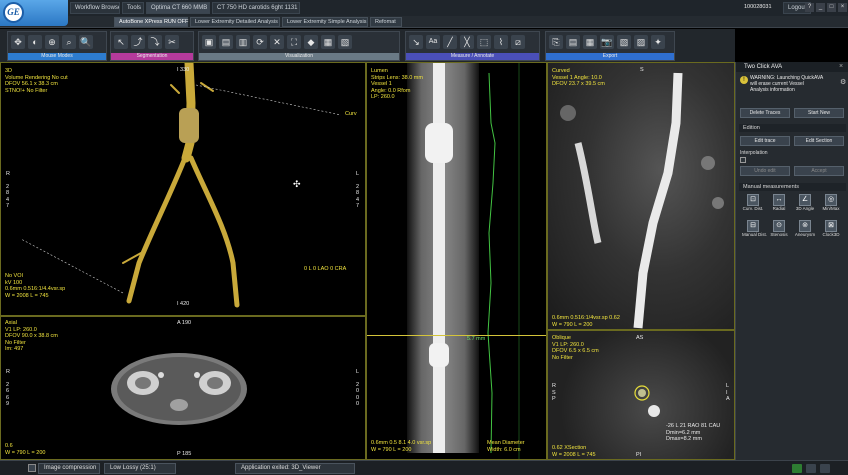 The image size is (848, 475). What do you see at coordinates (574, 454) in the screenshot?
I see `oblique-footer-line: W = 2008 L = 745` at bounding box center [574, 454].